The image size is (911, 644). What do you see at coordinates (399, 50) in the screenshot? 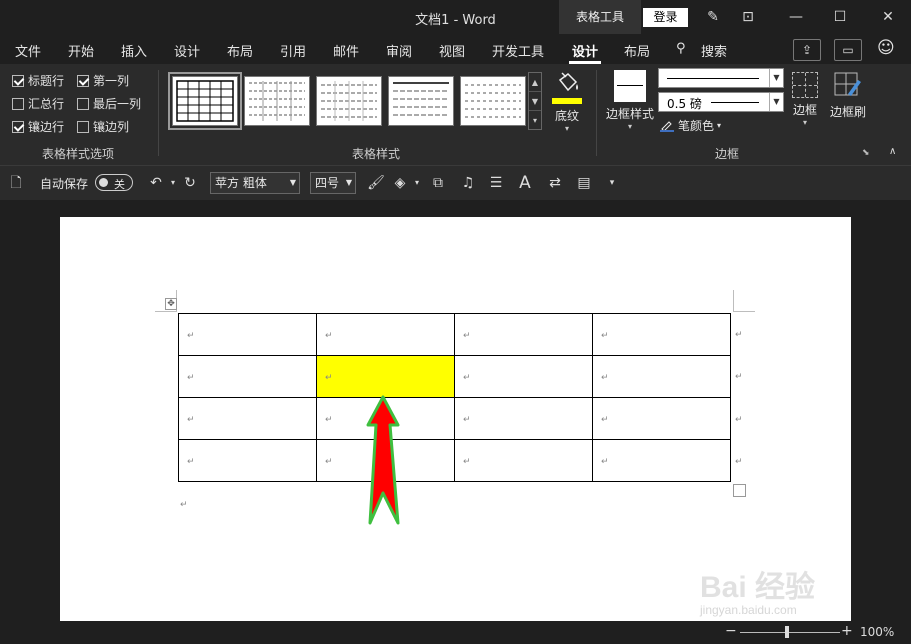
I see `tab-review: 审阅` at bounding box center [399, 50].